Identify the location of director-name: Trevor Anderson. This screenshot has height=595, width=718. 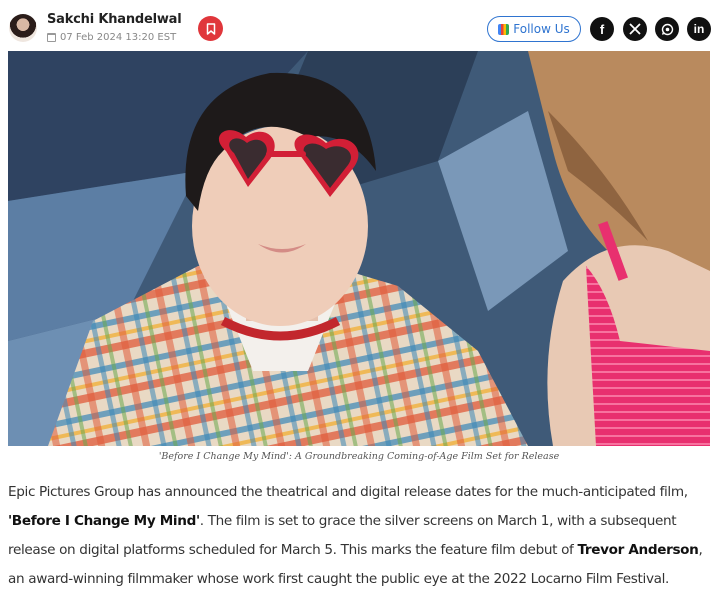
(638, 550).